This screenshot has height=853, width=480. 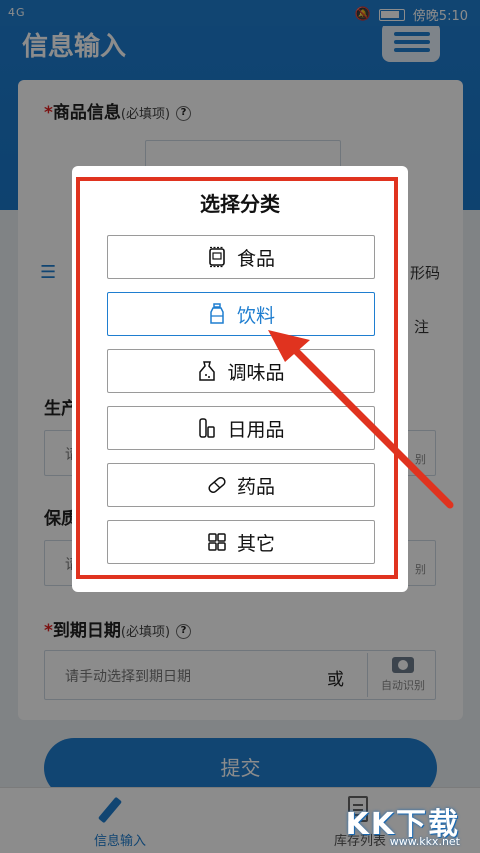 I want to click on option-medicine: 药品, so click(x=241, y=485).